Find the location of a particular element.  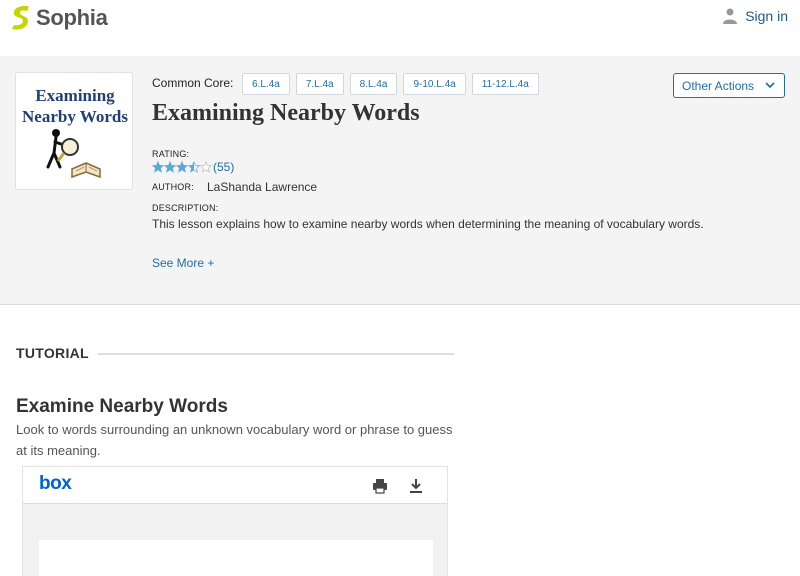

author-name: LaShanda Lawrence is located at coordinates (262, 187).